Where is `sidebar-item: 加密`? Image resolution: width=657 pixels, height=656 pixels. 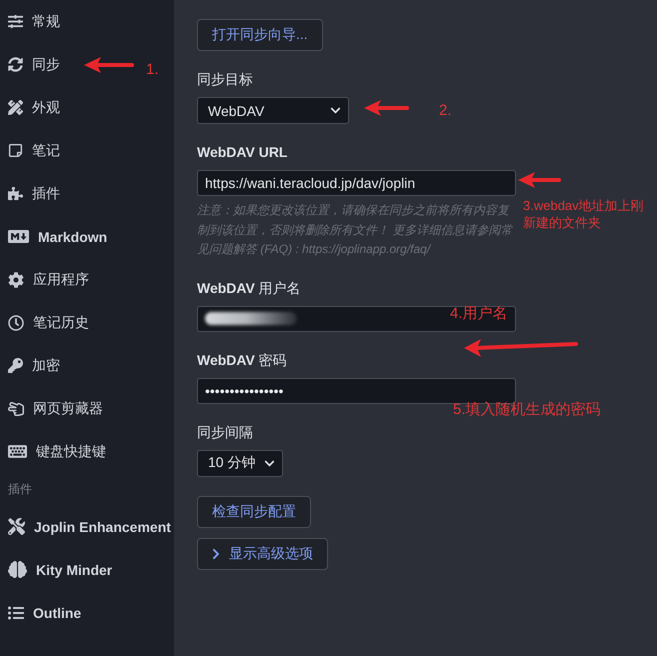
sidebar-item: 加密 is located at coordinates (30, 365).